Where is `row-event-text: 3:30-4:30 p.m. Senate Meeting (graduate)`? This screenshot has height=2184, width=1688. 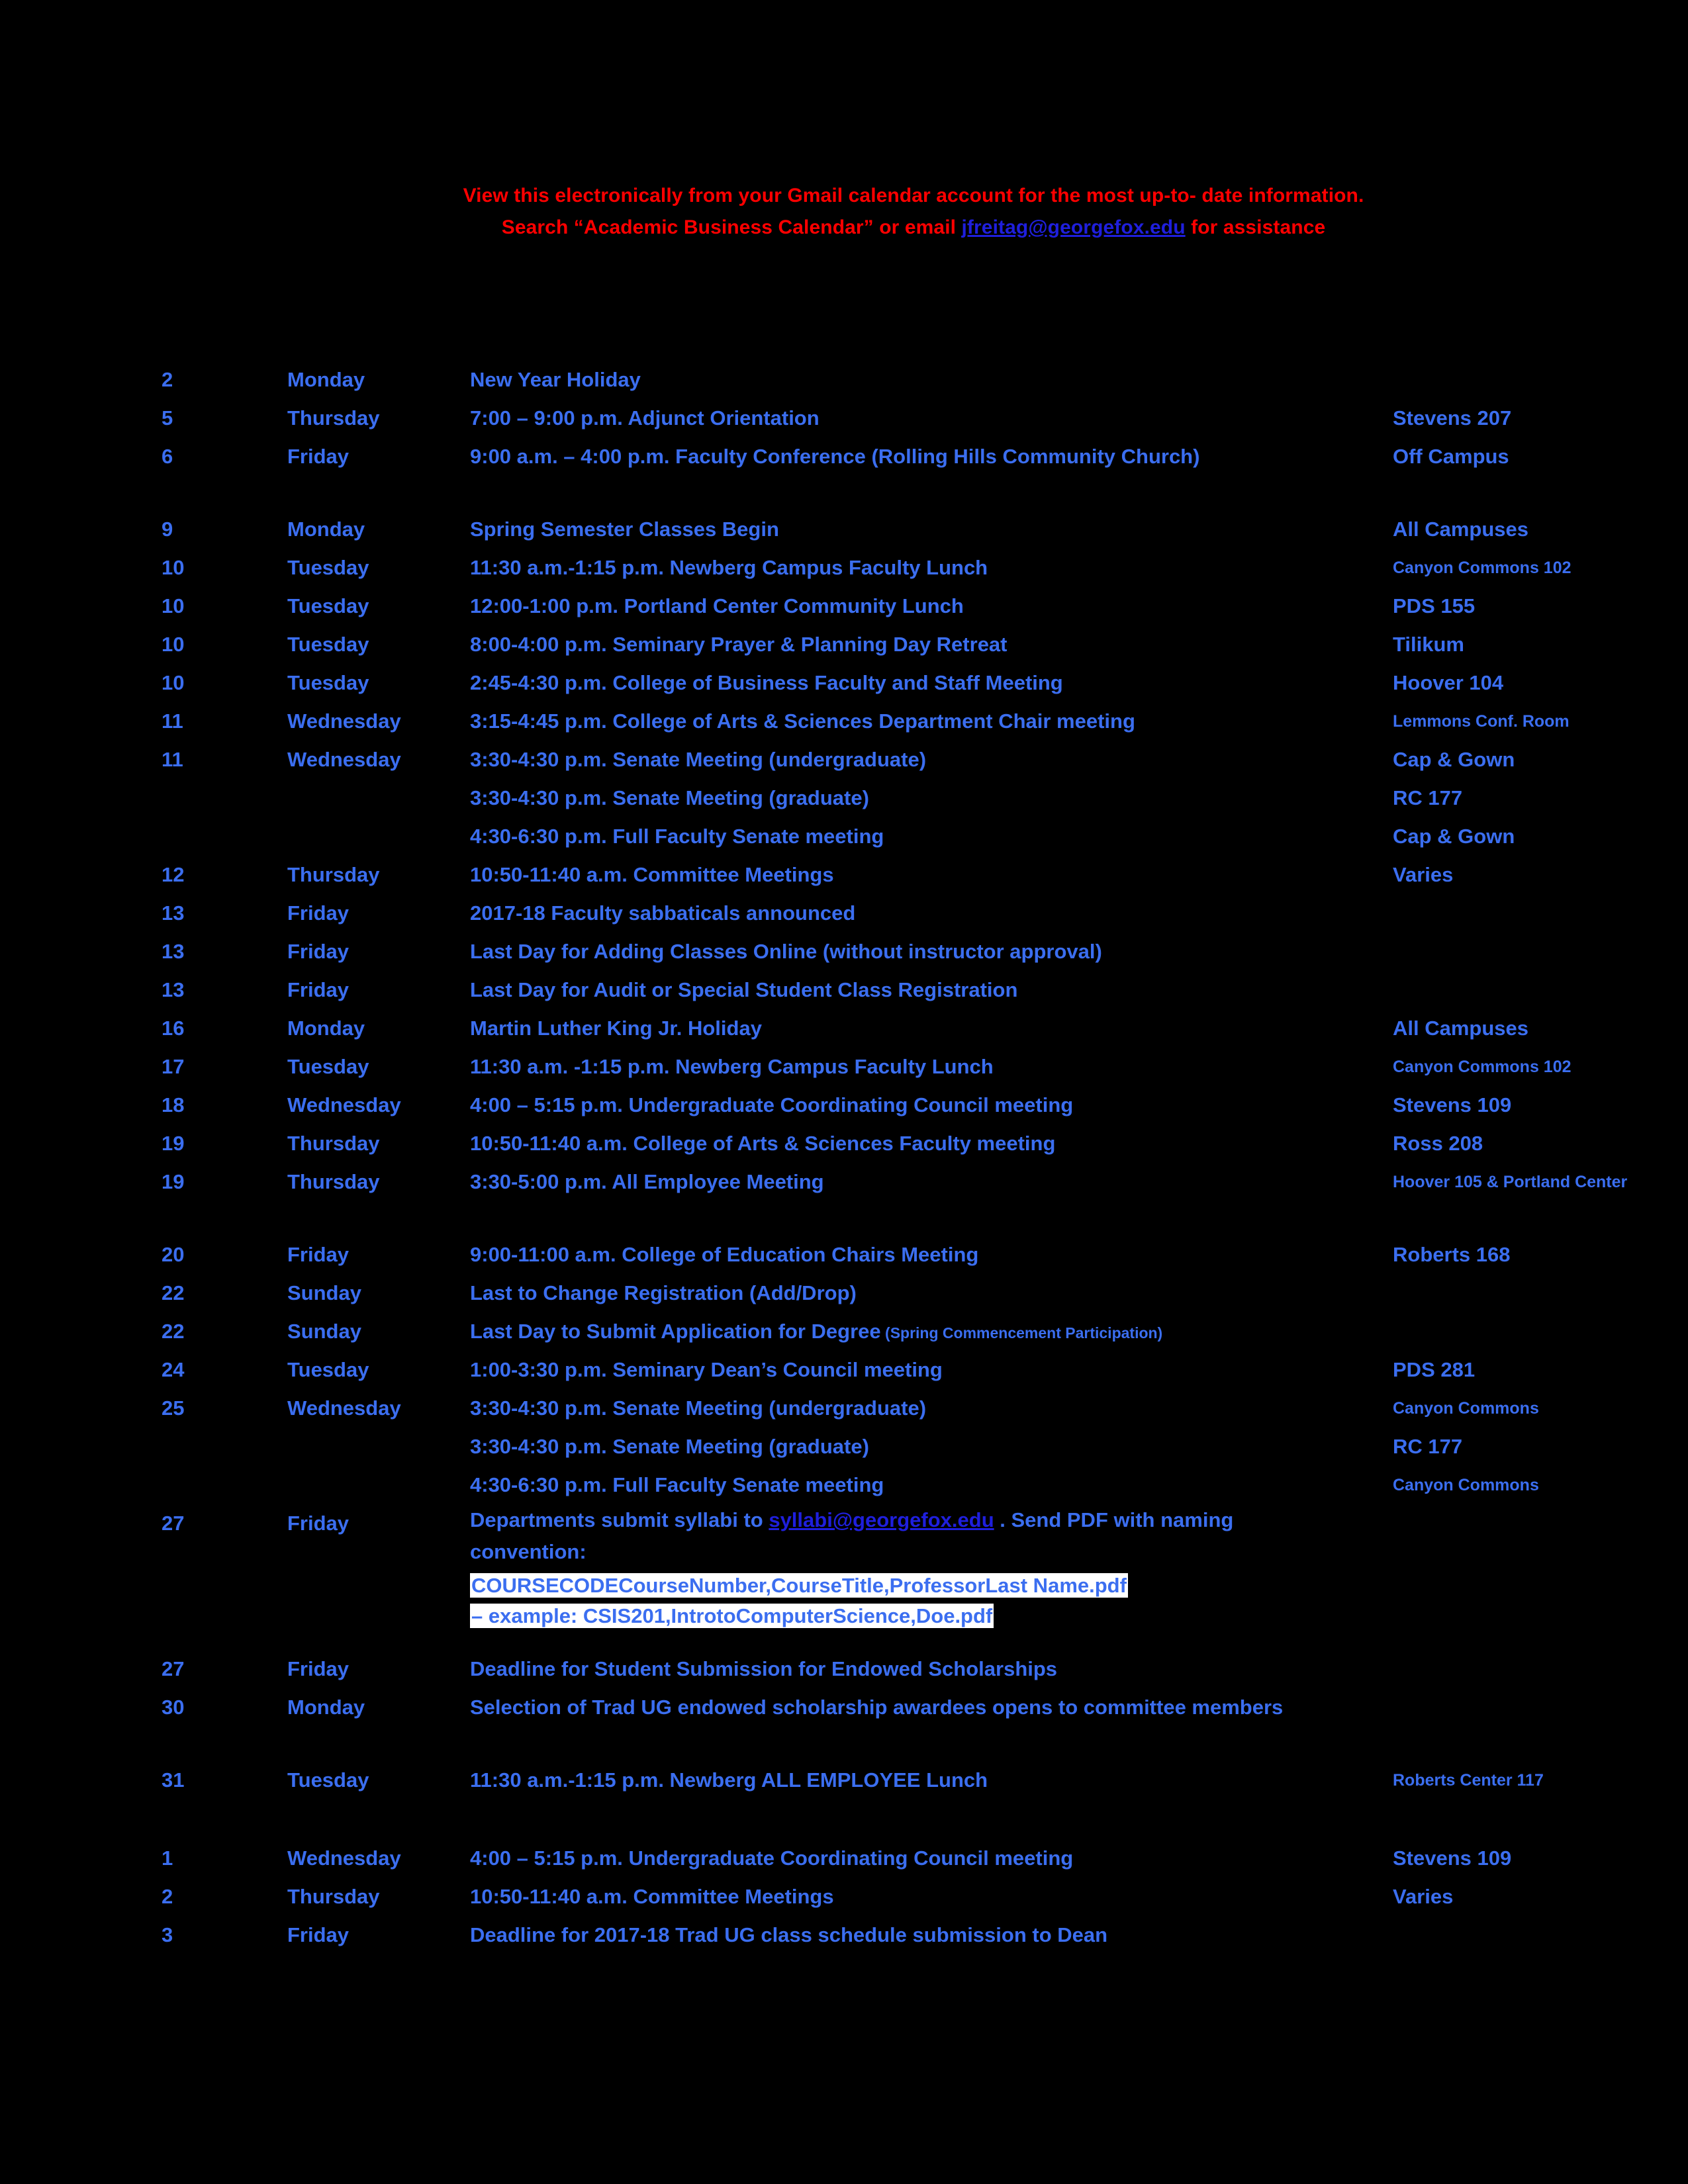
row-event-text: 3:30-4:30 p.m. Senate Meeting (graduate) is located at coordinates (669, 798).